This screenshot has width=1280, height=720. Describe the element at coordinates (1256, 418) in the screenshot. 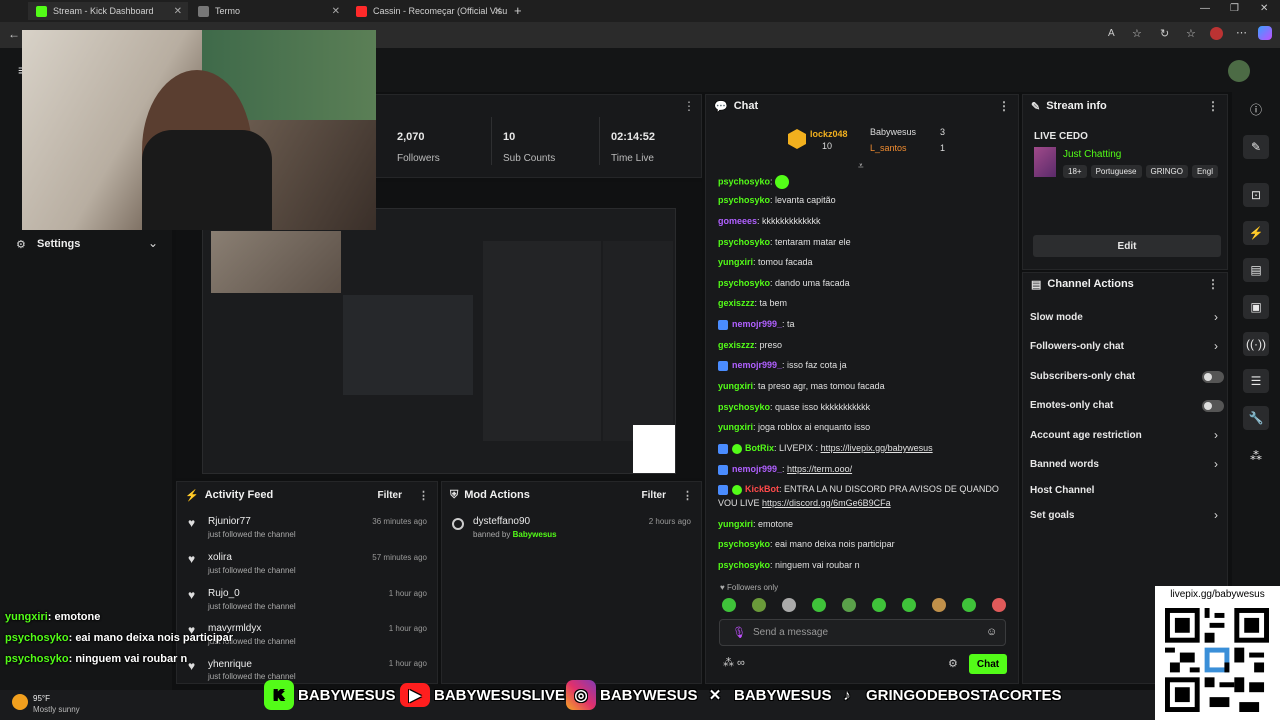

I see `wrench-icon: 🔧` at that location.